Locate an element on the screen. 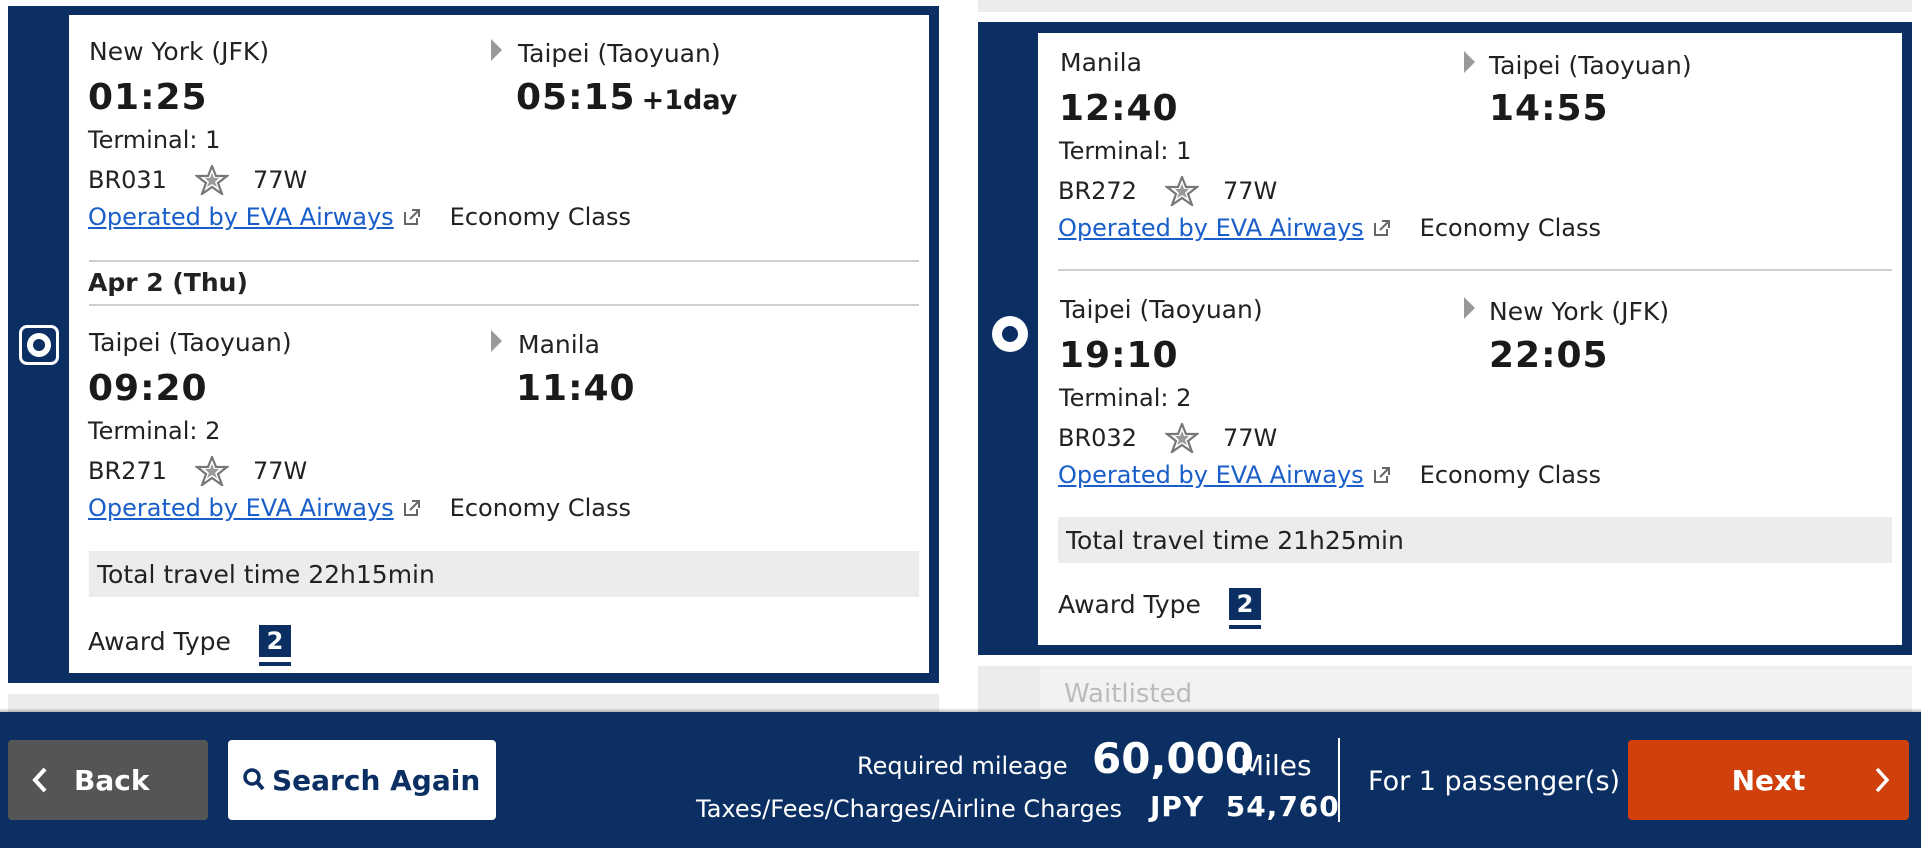 Image resolution: width=1921 pixels, height=848 pixels. arrive-time: 14:55 is located at coordinates (1549, 108).